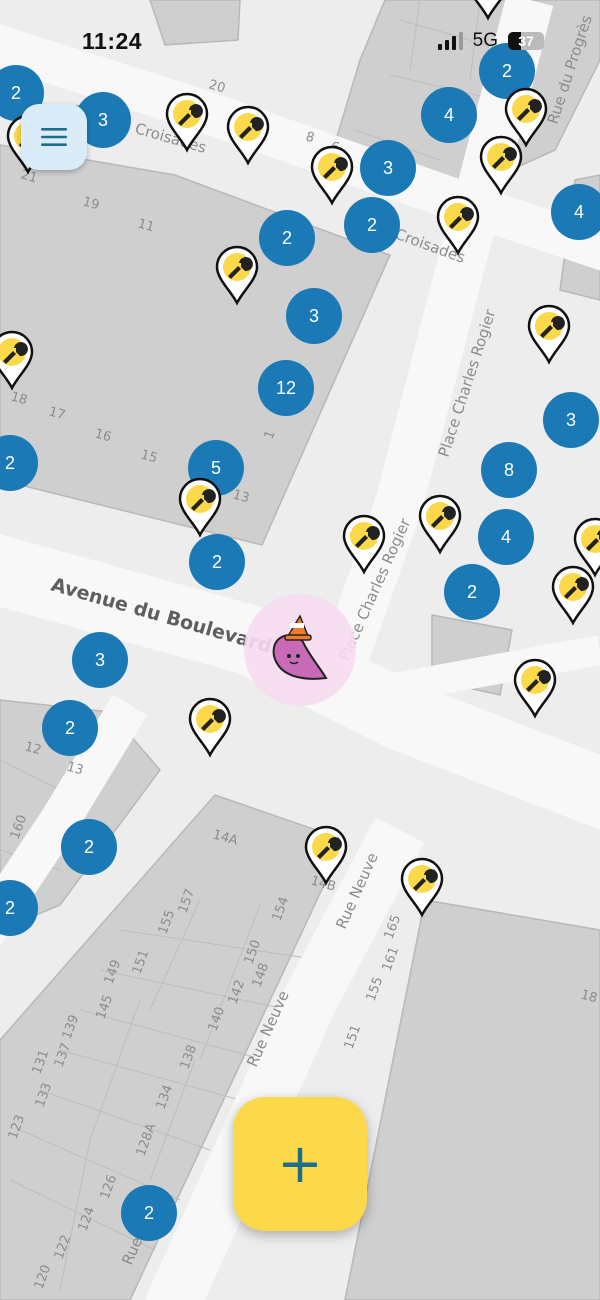 This screenshot has height=1300, width=600. Describe the element at coordinates (450, 41) in the screenshot. I see `cellular-signal-icon` at that location.